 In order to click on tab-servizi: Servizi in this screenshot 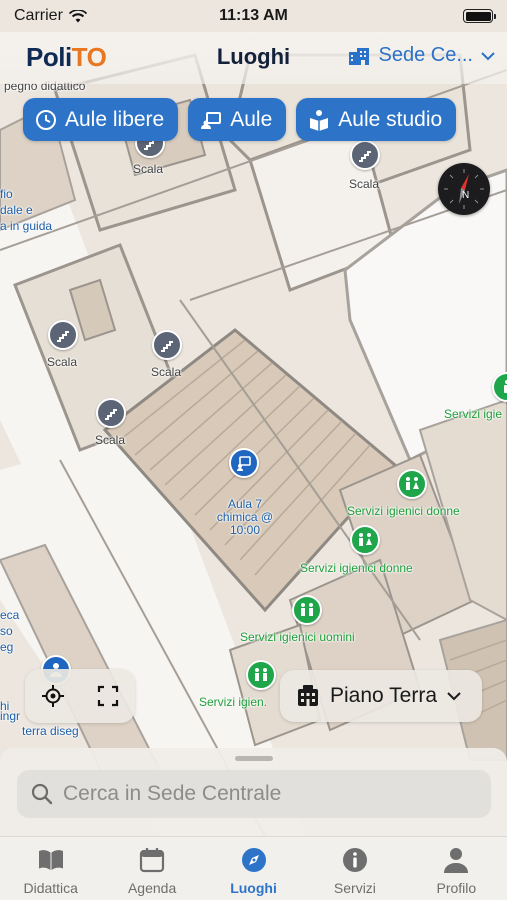, I will do `click(354, 868)`.